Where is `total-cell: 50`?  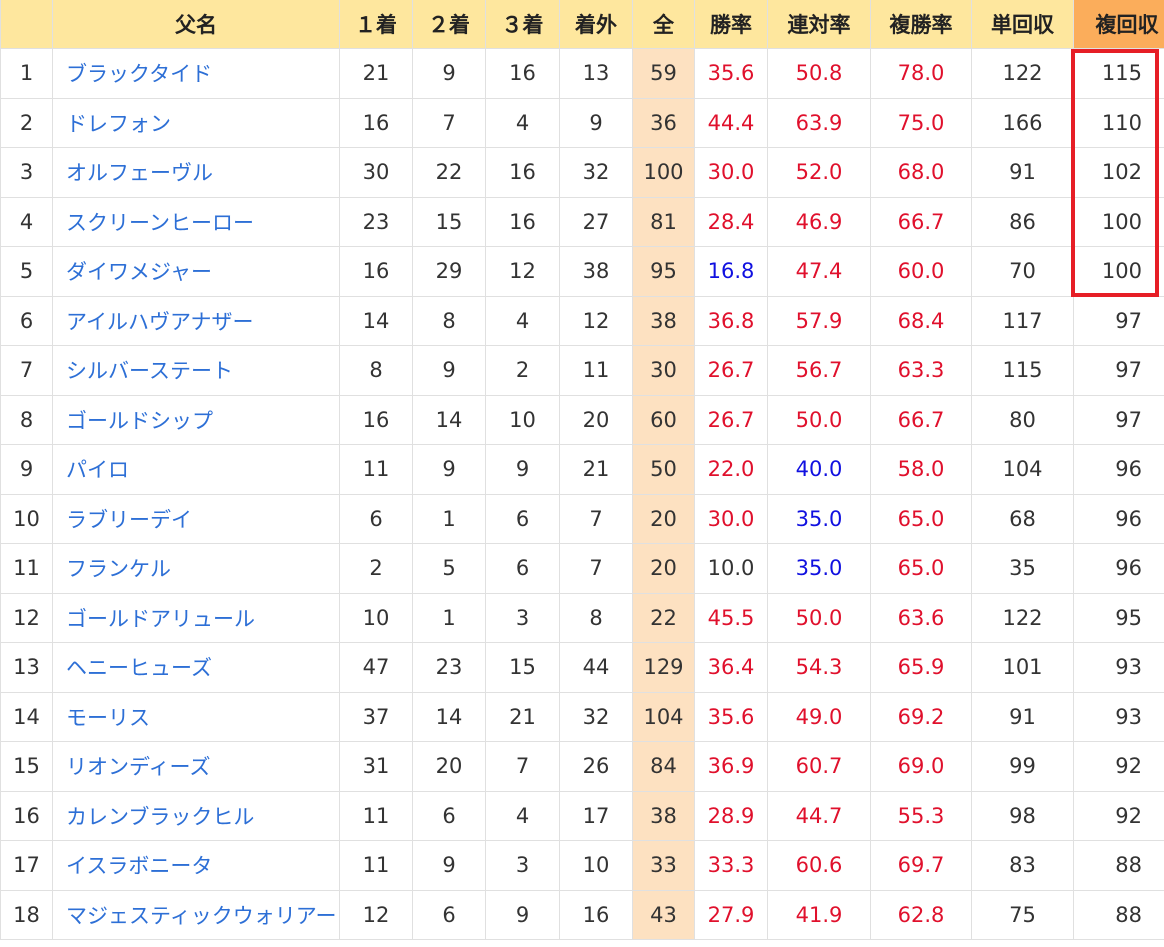
total-cell: 50 is located at coordinates (663, 469).